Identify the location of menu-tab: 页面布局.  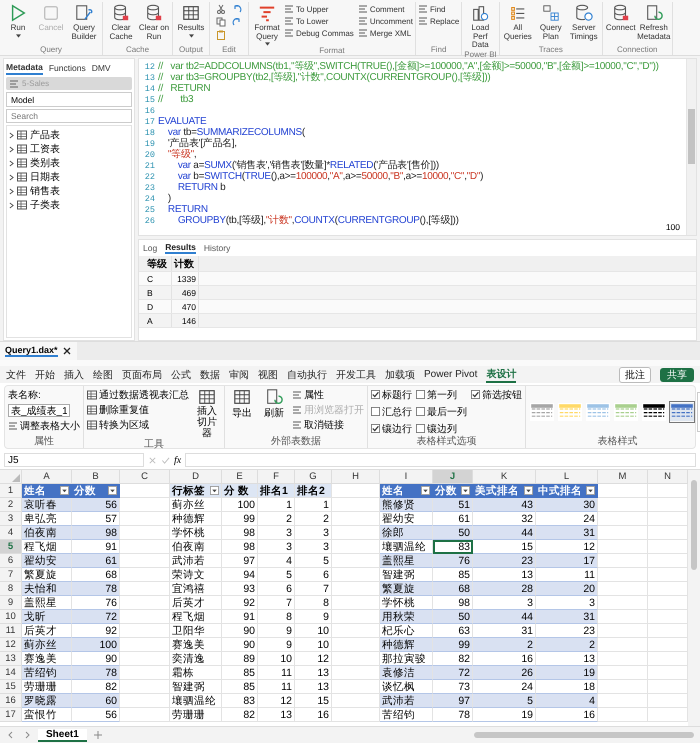
(142, 375).